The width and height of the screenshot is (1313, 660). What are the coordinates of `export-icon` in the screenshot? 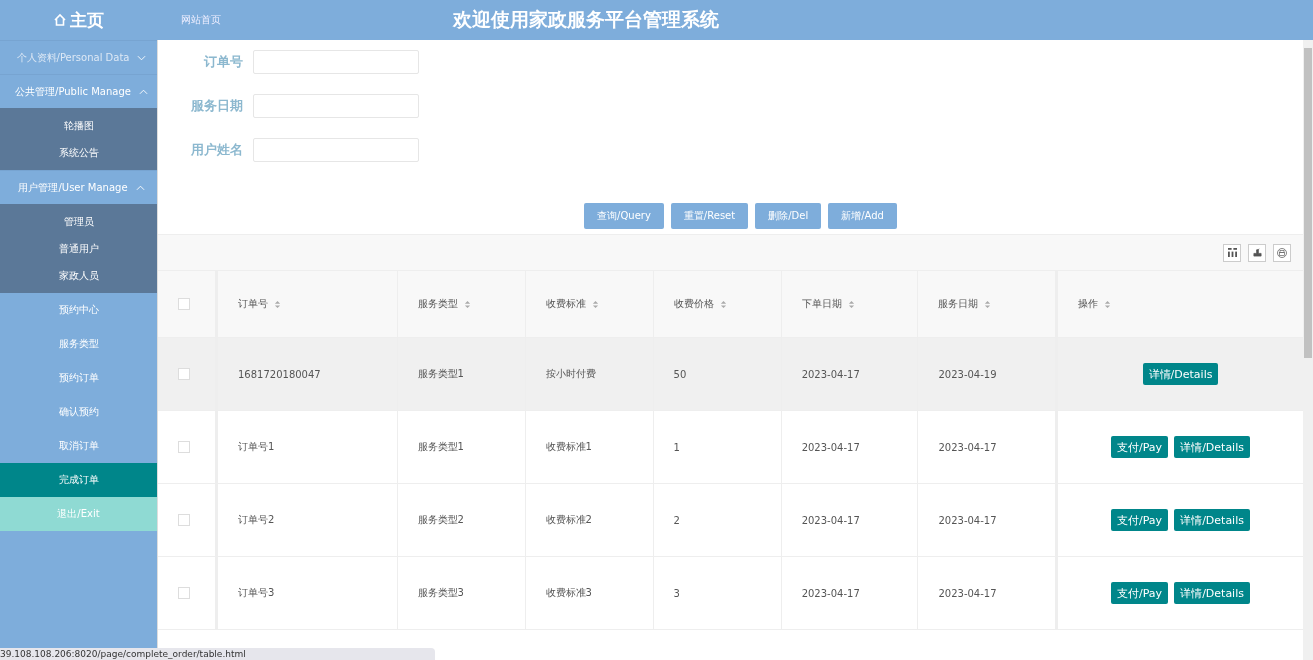 It's located at (1257, 252).